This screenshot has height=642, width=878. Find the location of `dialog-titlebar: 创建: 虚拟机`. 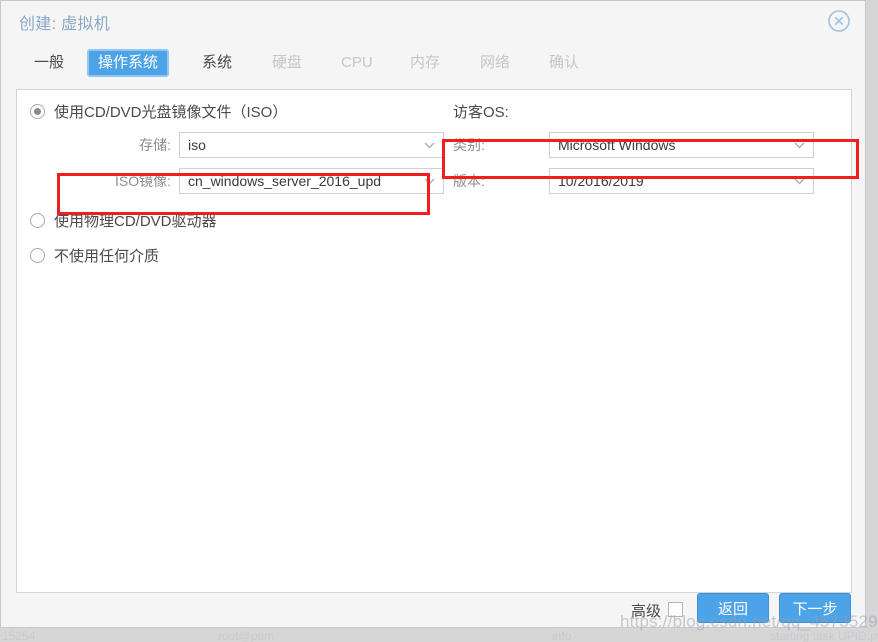

dialog-titlebar: 创建: 虚拟机 is located at coordinates (433, 23).